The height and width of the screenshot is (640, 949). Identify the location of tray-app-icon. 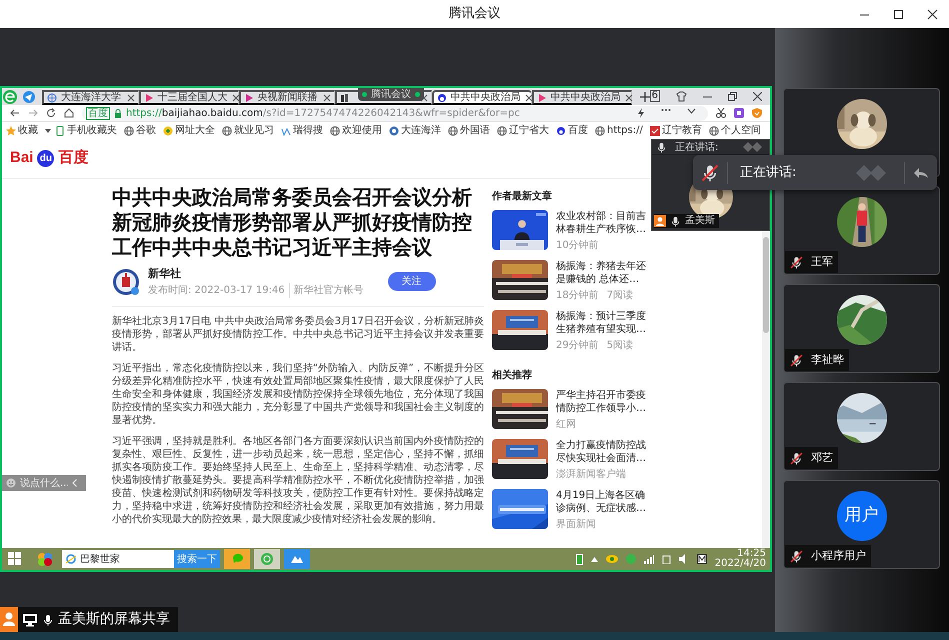
(612, 559).